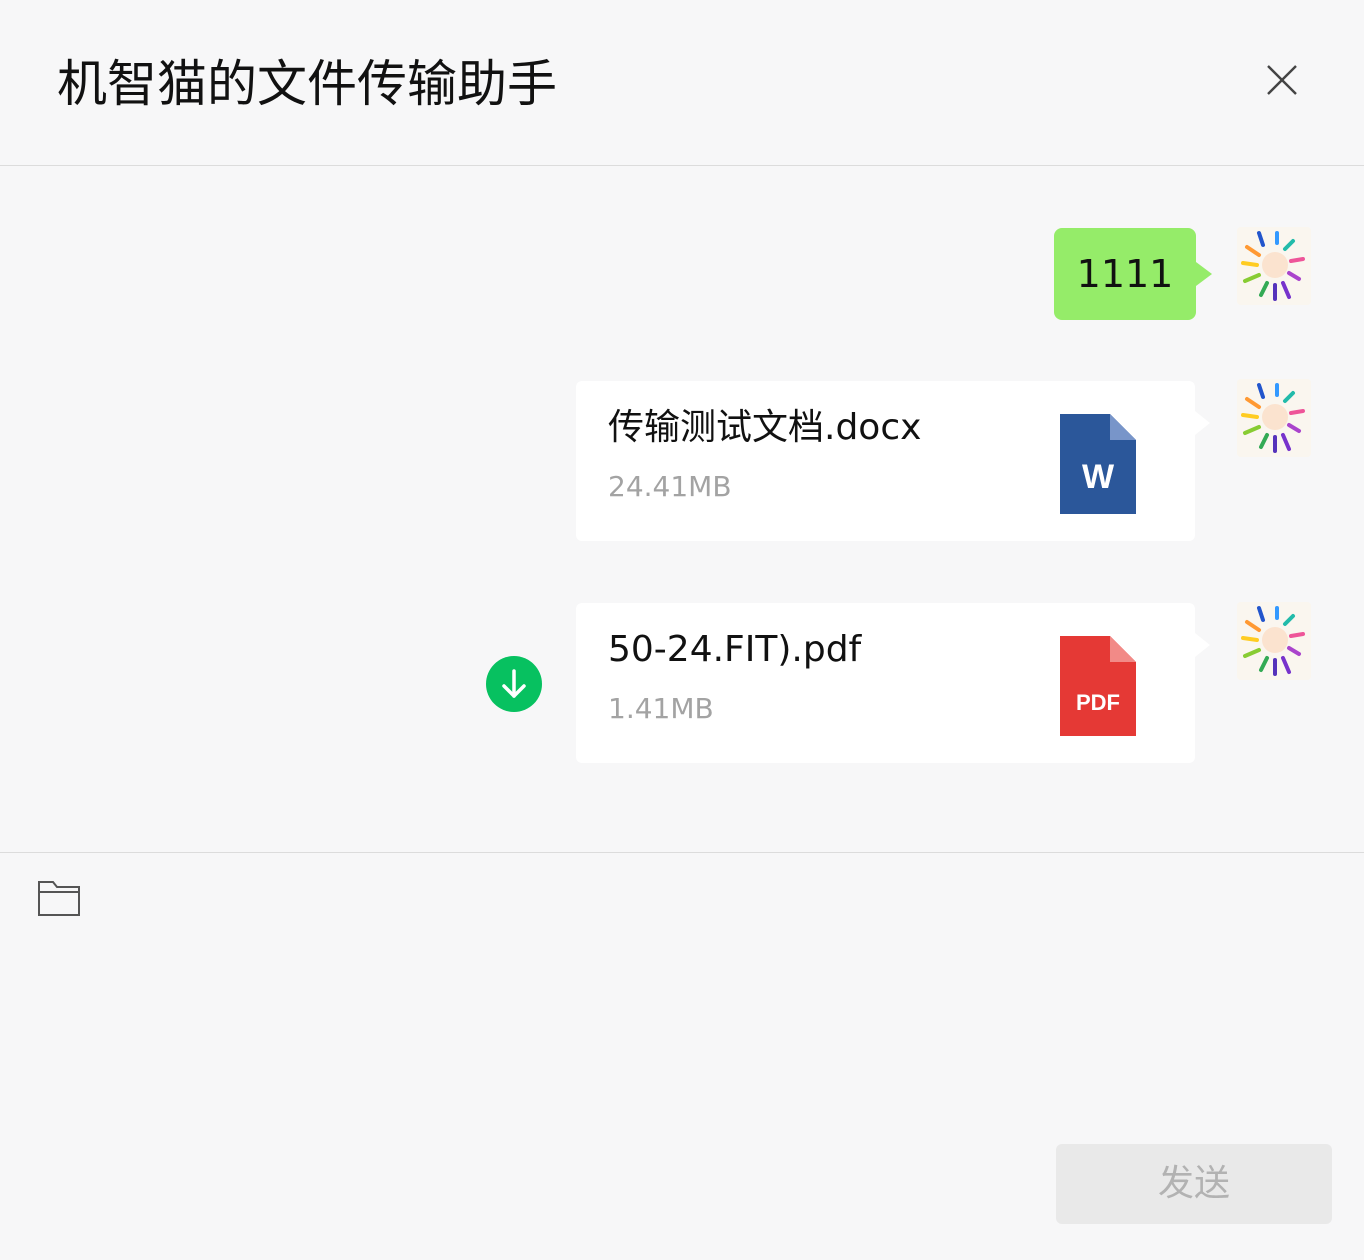  What do you see at coordinates (682, 83) in the screenshot?
I see `window-header: 机智猫的文件传输助手` at bounding box center [682, 83].